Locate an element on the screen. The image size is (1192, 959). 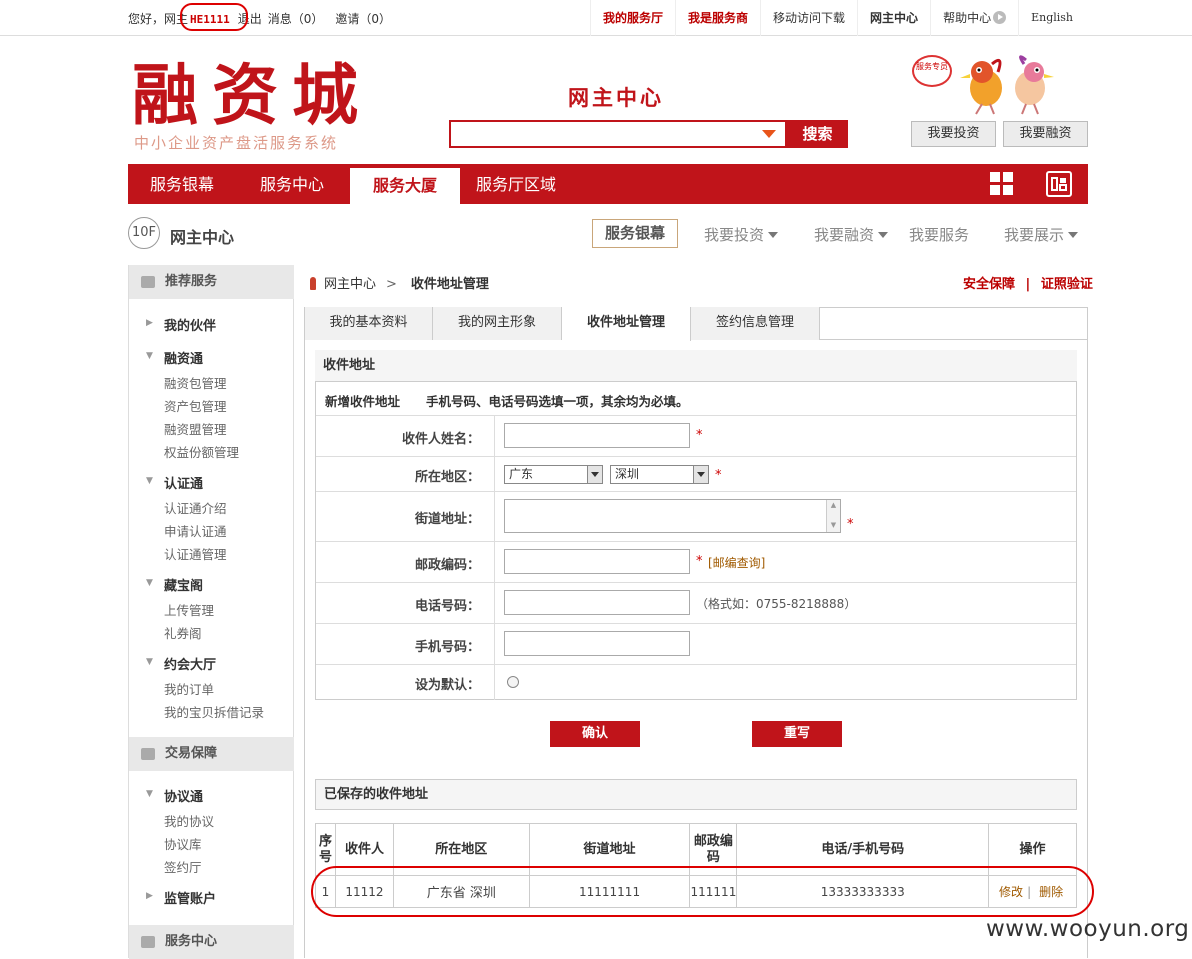
breadcrumb-home: 网主中心 is located at coordinates (350, 284).